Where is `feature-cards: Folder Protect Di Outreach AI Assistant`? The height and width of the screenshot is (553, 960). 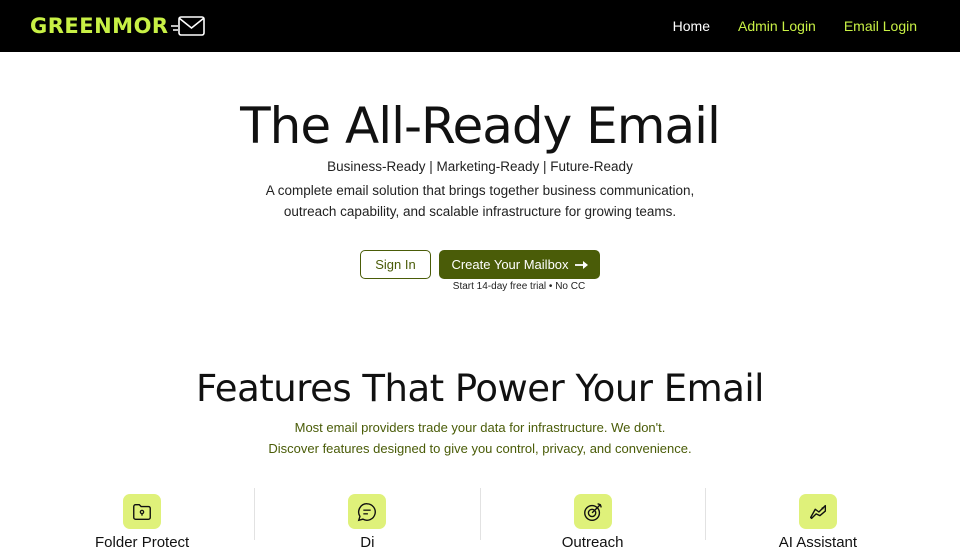
feature-cards: Folder Protect Di Outreach AI Assistant is located at coordinates (480, 519).